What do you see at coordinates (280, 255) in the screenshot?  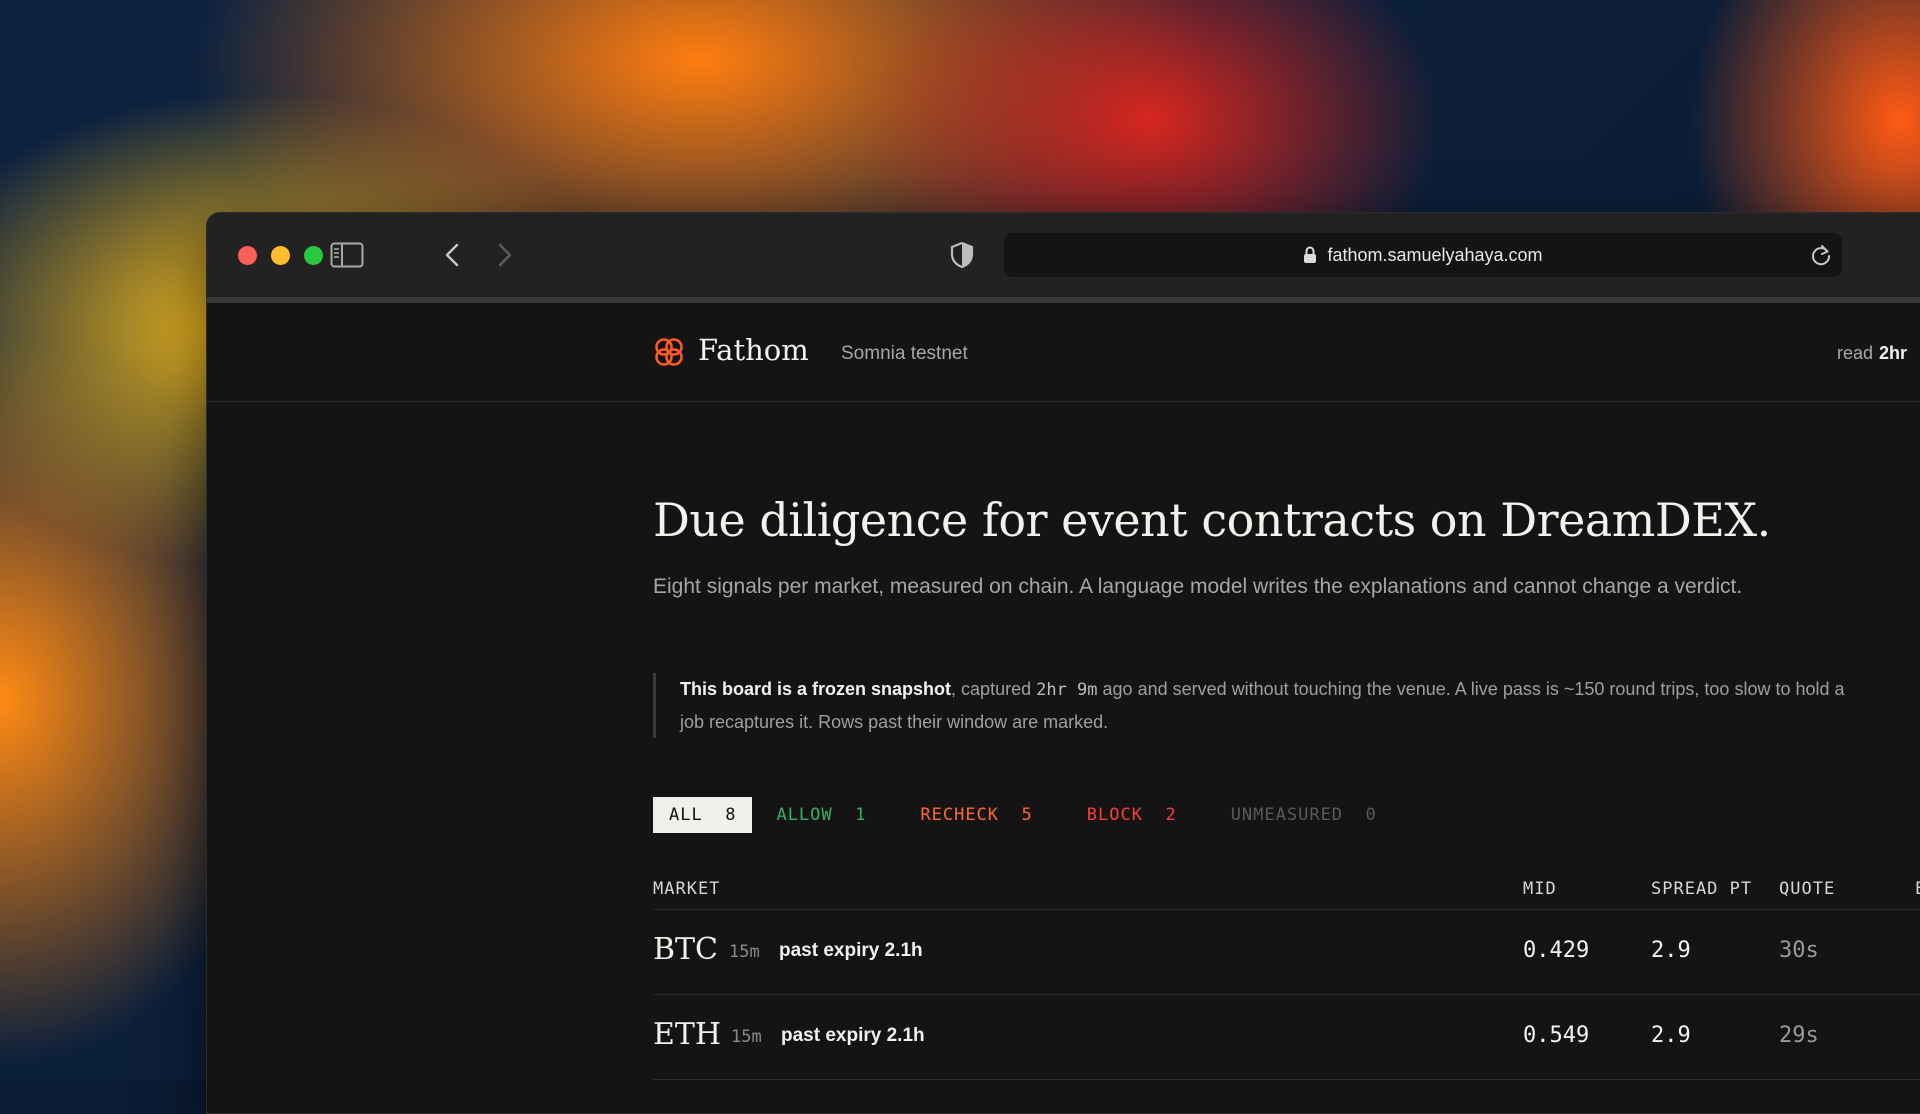 I see `minimize-window-button` at bounding box center [280, 255].